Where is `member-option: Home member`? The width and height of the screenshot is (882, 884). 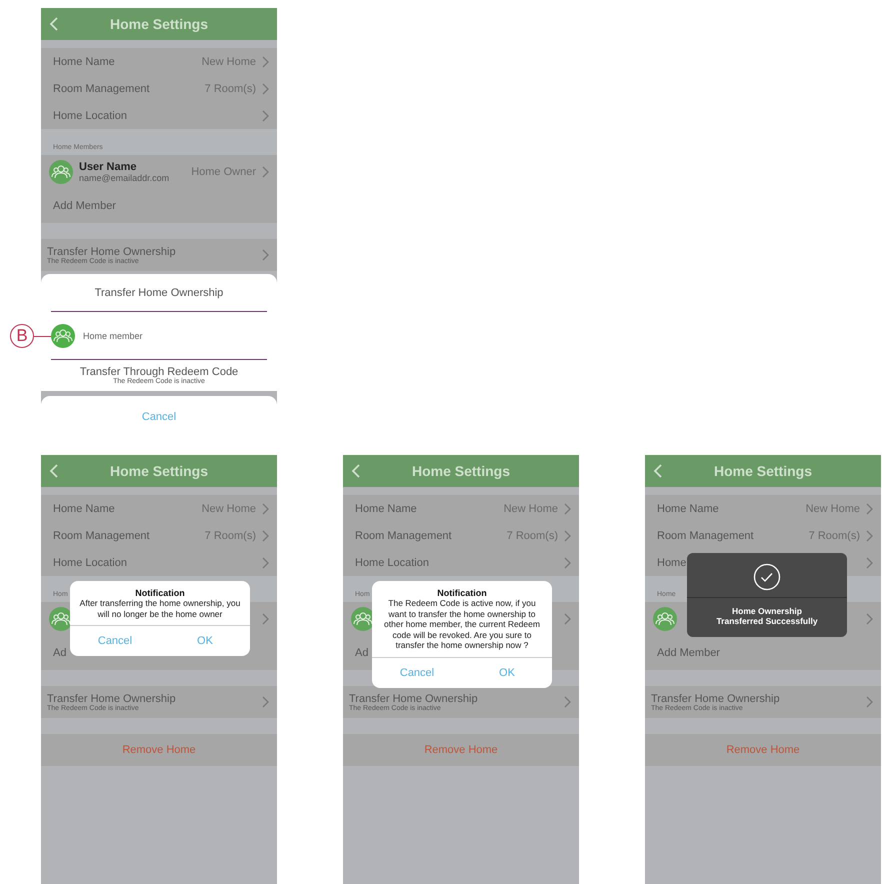
member-option: Home member is located at coordinates (159, 336).